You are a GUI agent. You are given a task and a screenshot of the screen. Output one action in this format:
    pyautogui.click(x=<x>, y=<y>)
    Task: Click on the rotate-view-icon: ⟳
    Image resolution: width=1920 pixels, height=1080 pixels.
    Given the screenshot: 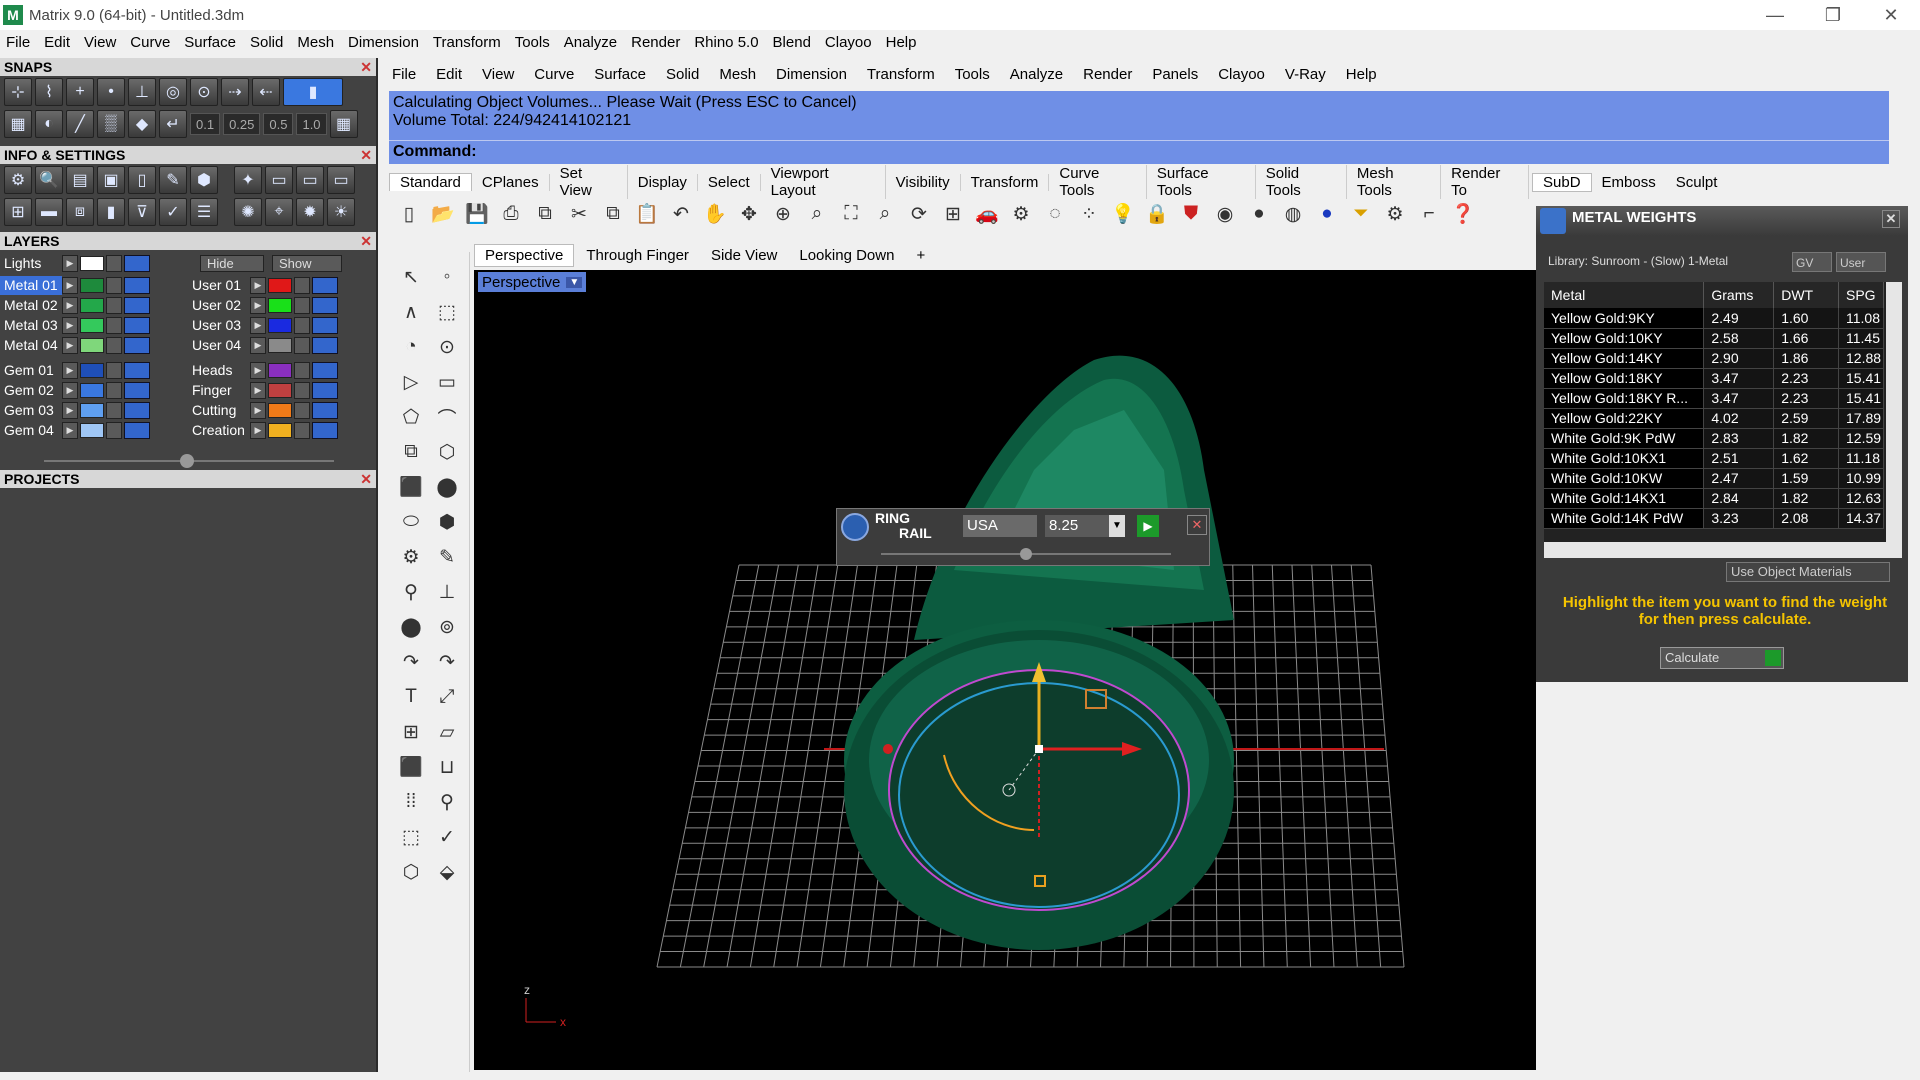 What is the action you would take?
    pyautogui.click(x=919, y=214)
    